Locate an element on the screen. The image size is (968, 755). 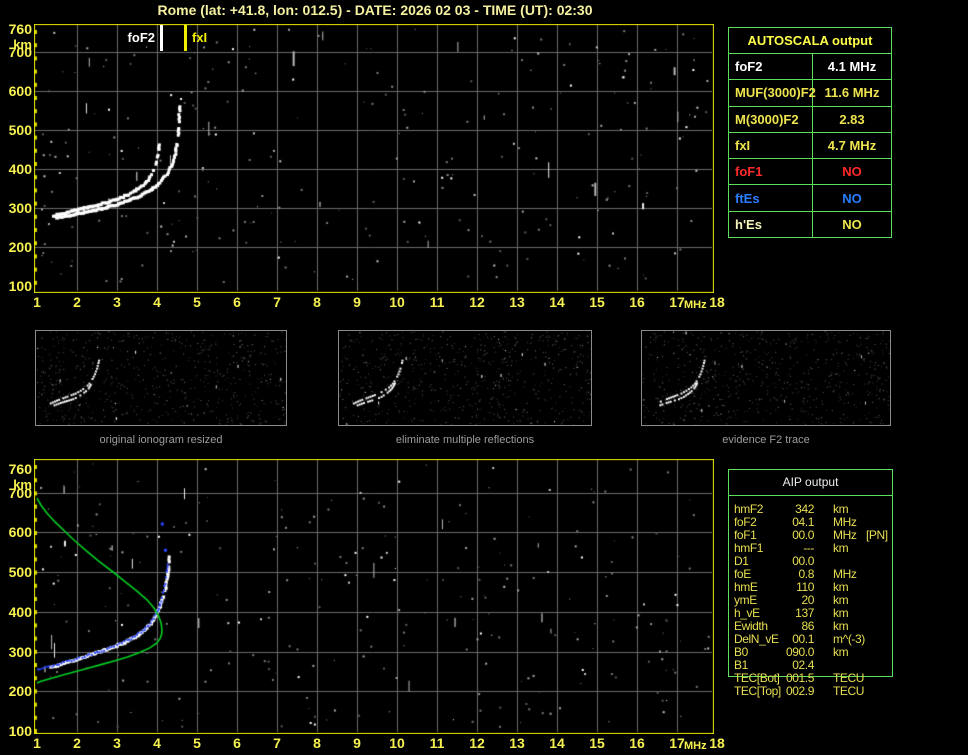
autoscala-row-label: M(3000)F2 is located at coordinates (771, 119).